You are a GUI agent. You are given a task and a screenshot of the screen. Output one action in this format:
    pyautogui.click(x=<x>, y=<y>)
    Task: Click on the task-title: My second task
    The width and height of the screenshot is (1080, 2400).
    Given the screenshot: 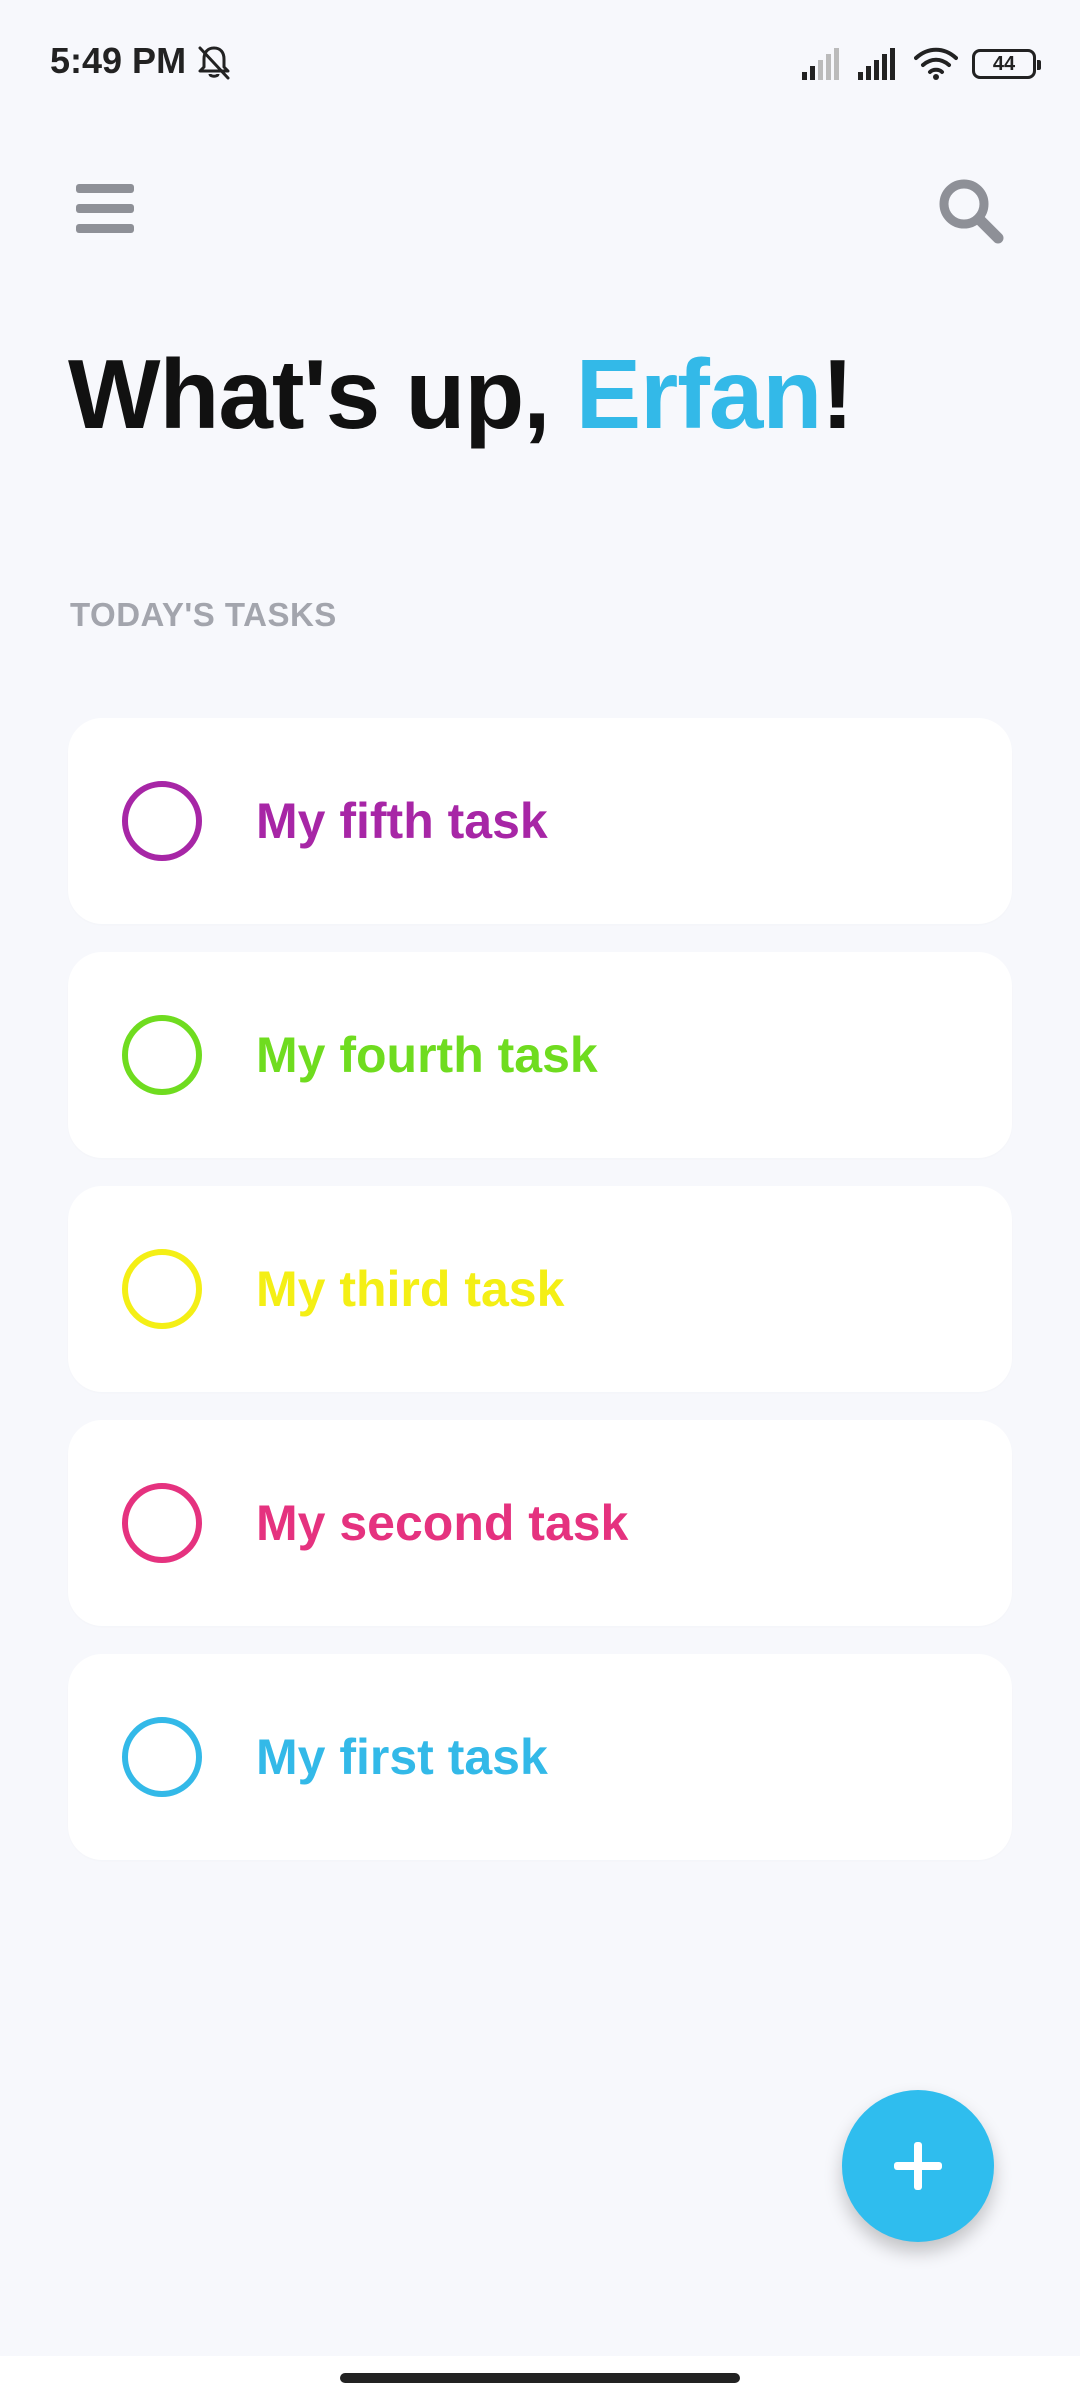 What is the action you would take?
    pyautogui.click(x=442, y=1523)
    